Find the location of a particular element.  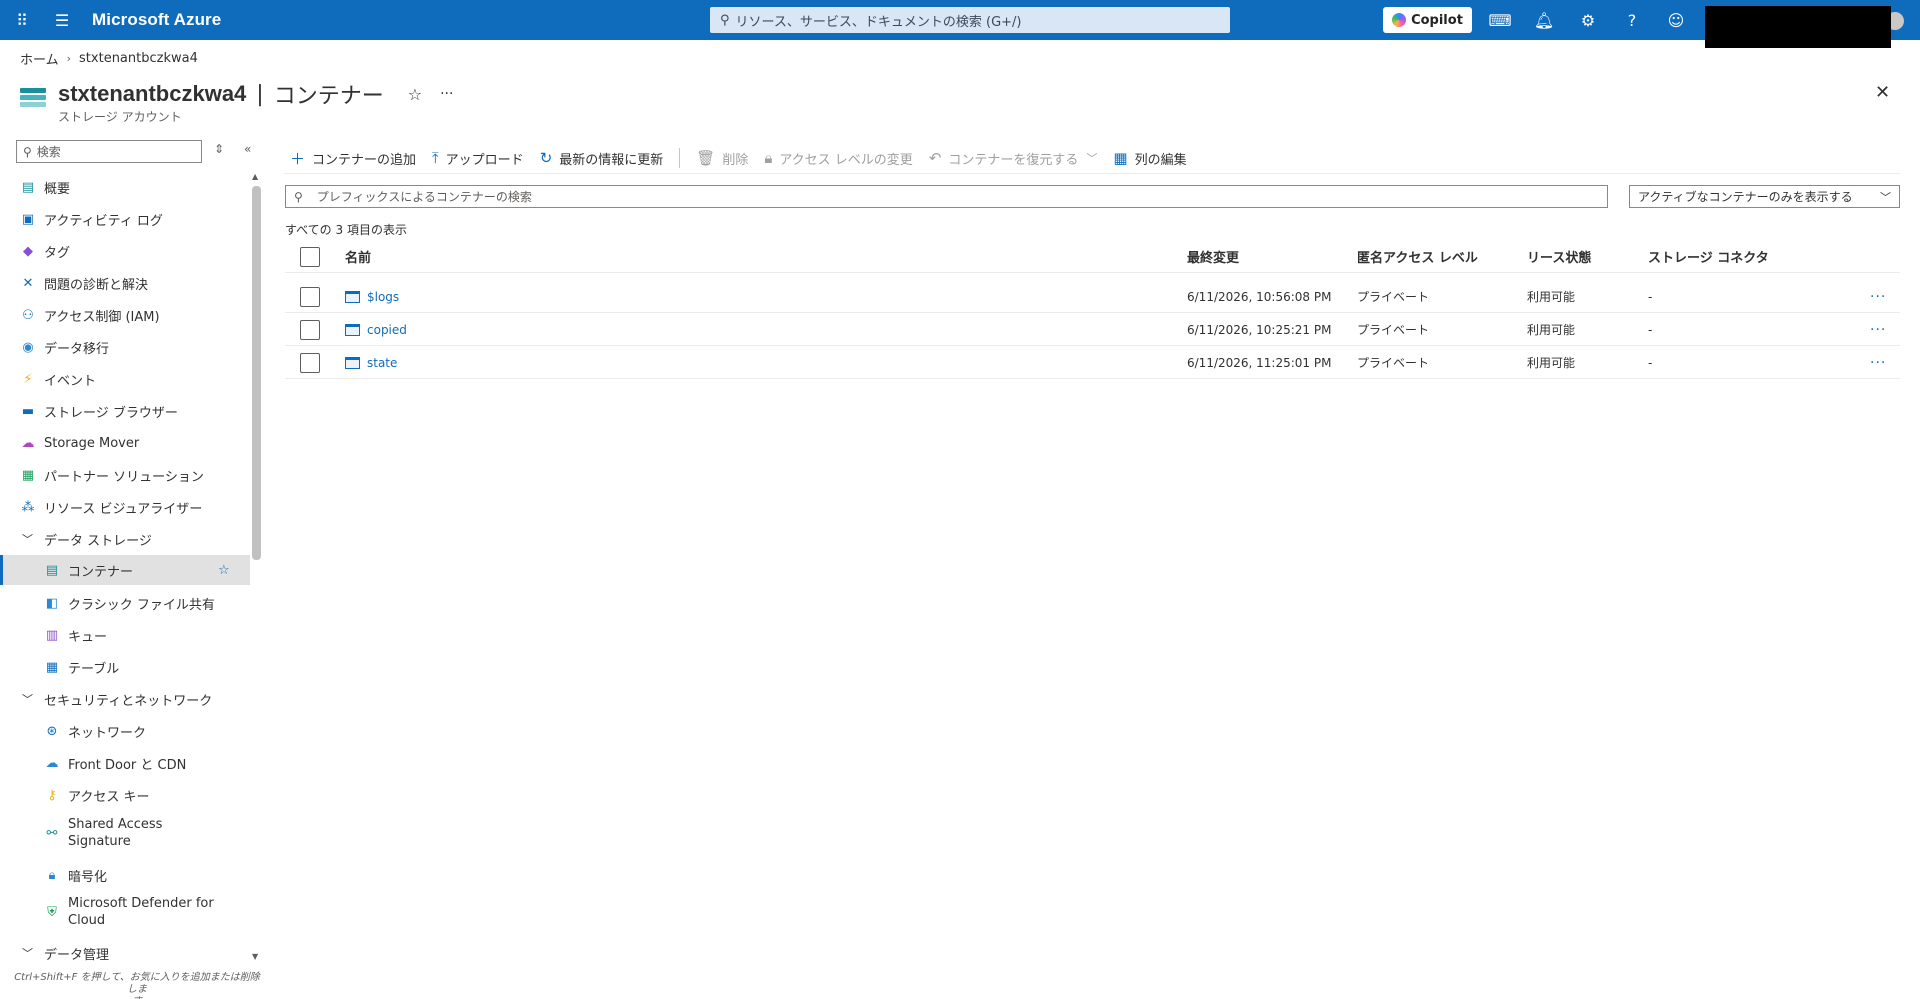

feedback-icon: ☺ is located at coordinates (1676, 20).